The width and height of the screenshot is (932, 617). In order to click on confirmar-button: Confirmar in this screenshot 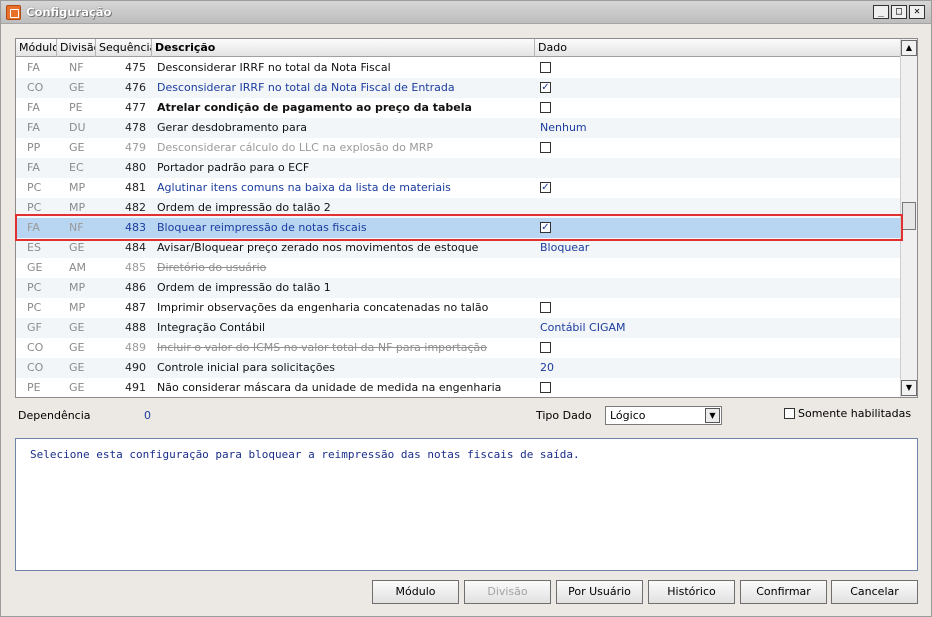, I will do `click(783, 592)`.